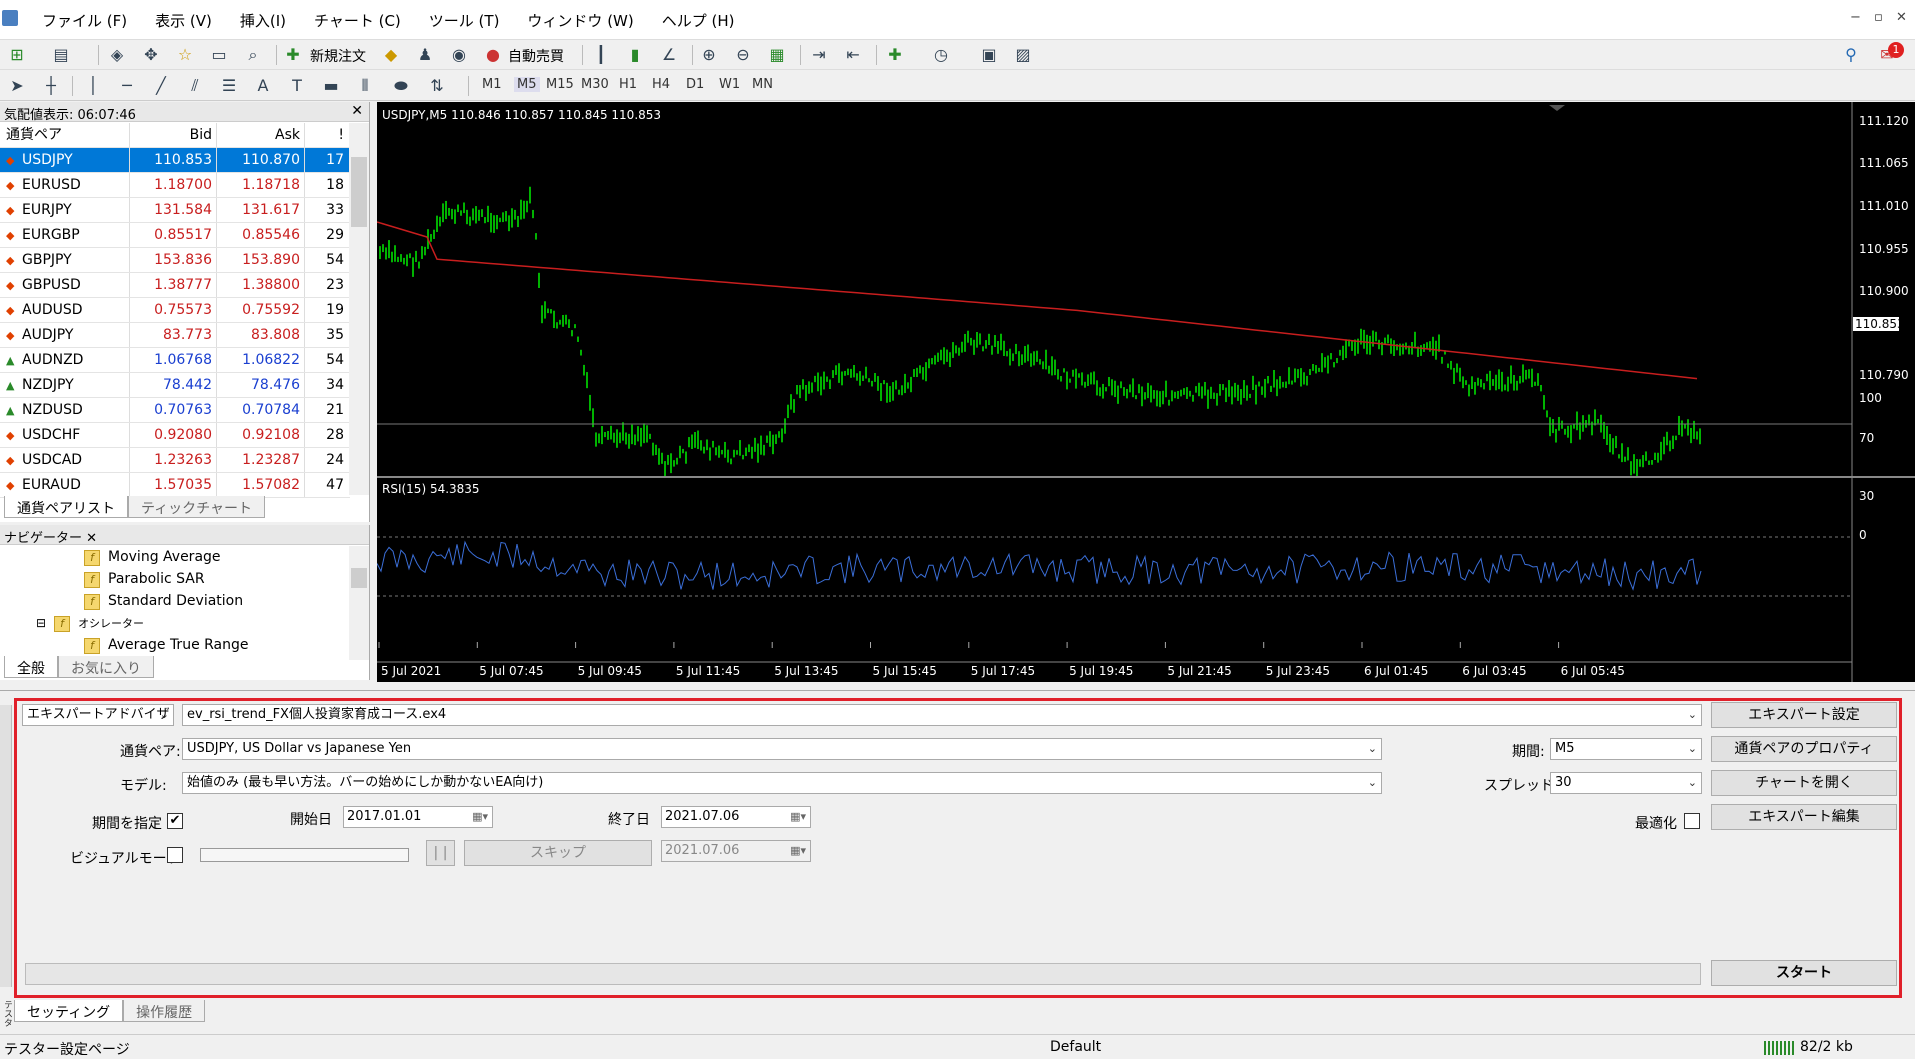  What do you see at coordinates (989, 55) in the screenshot?
I see `templates-icon: ▣` at bounding box center [989, 55].